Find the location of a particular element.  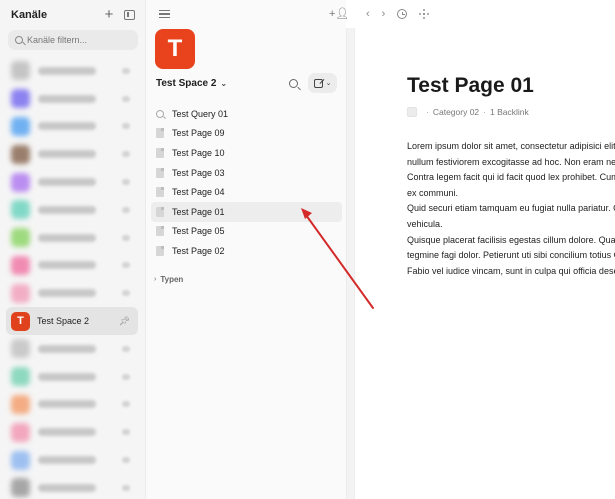

channel-item-active: T Test Space 2 📌︎ is located at coordinates (72, 321).